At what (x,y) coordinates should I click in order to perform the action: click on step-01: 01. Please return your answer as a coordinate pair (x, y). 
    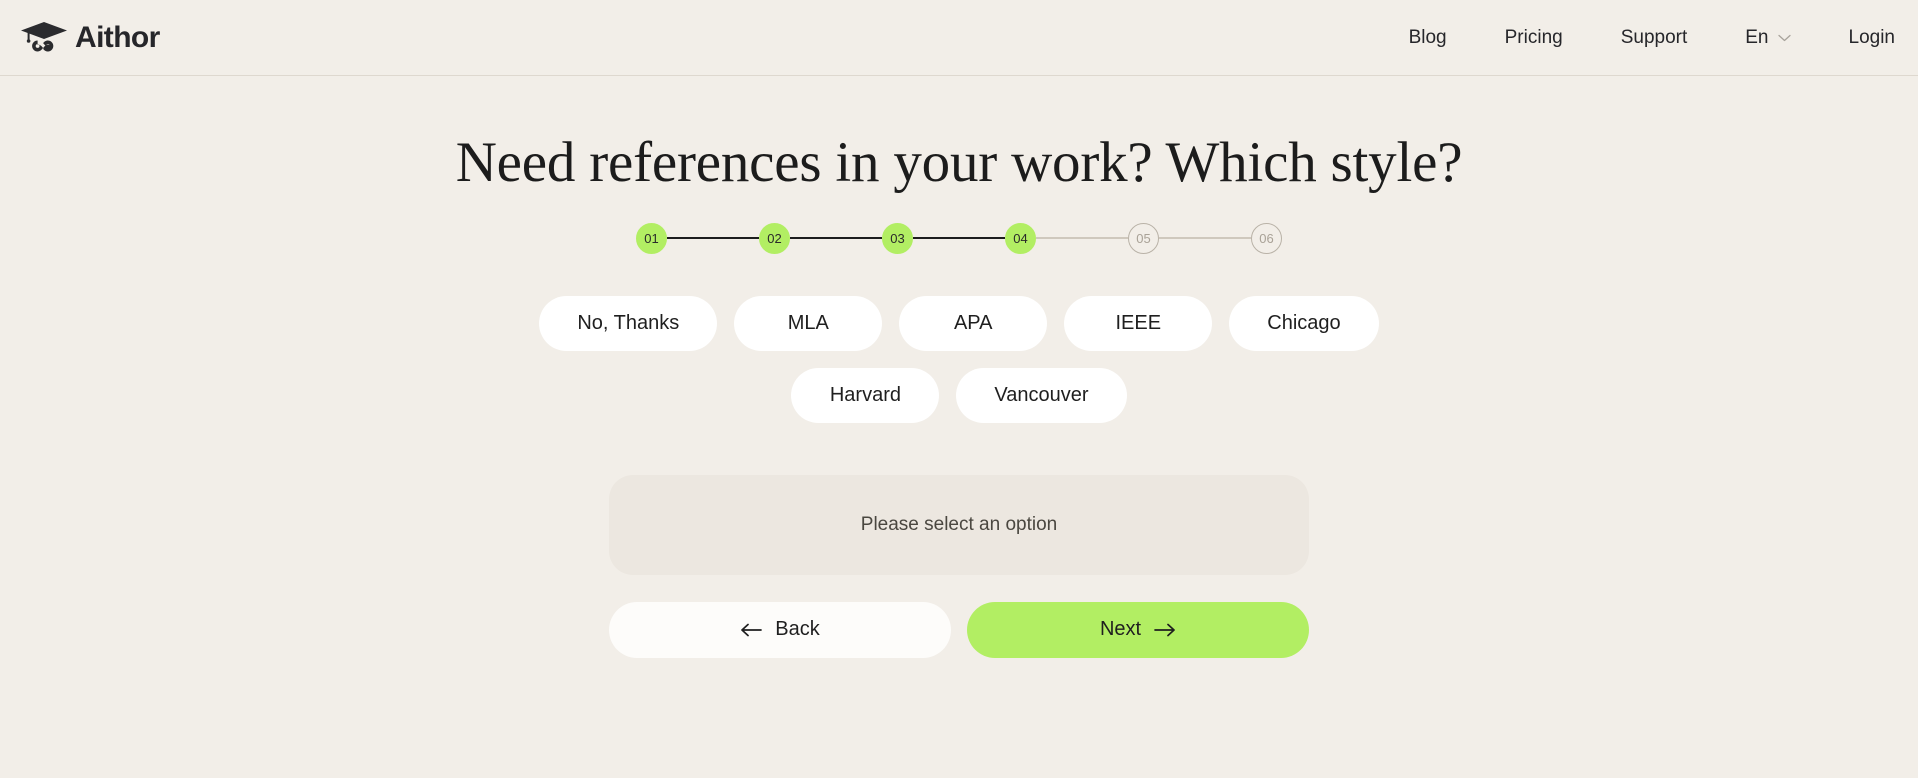
    Looking at the image, I should click on (651, 238).